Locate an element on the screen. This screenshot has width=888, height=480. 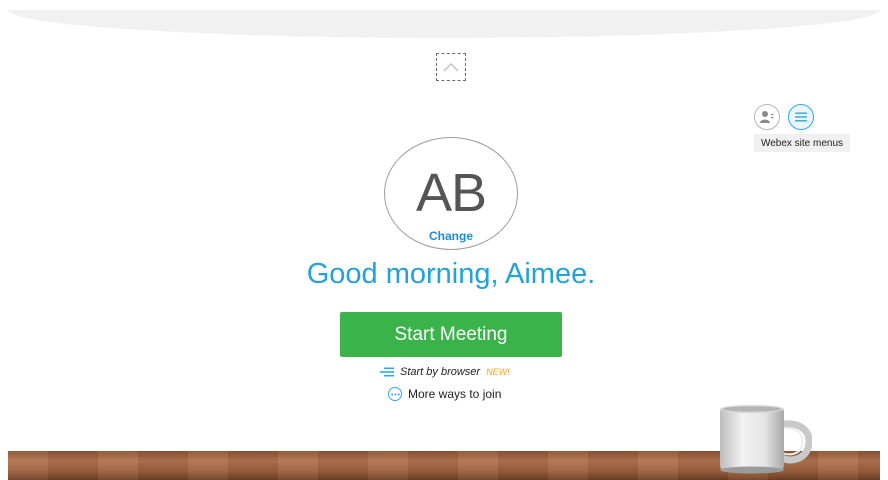
start-by-browser-label: Start by browser is located at coordinates (440, 372).